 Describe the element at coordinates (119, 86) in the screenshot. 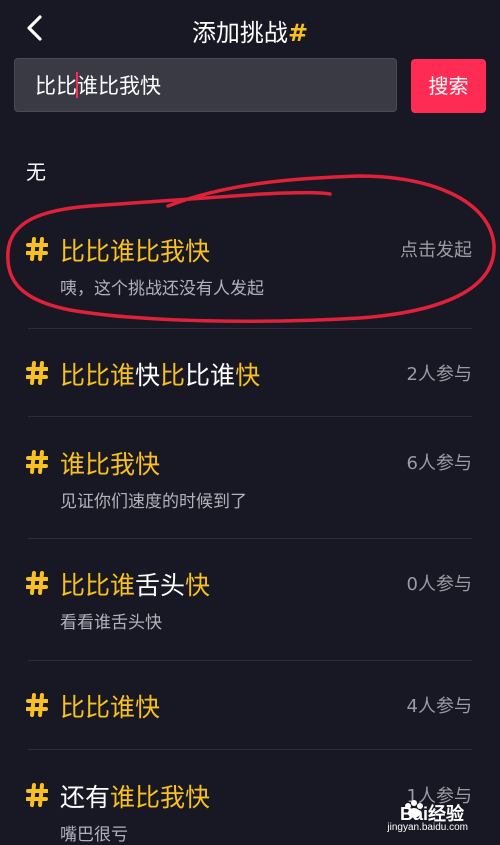

I see `search-text-after-cursor: 谁比我快` at that location.